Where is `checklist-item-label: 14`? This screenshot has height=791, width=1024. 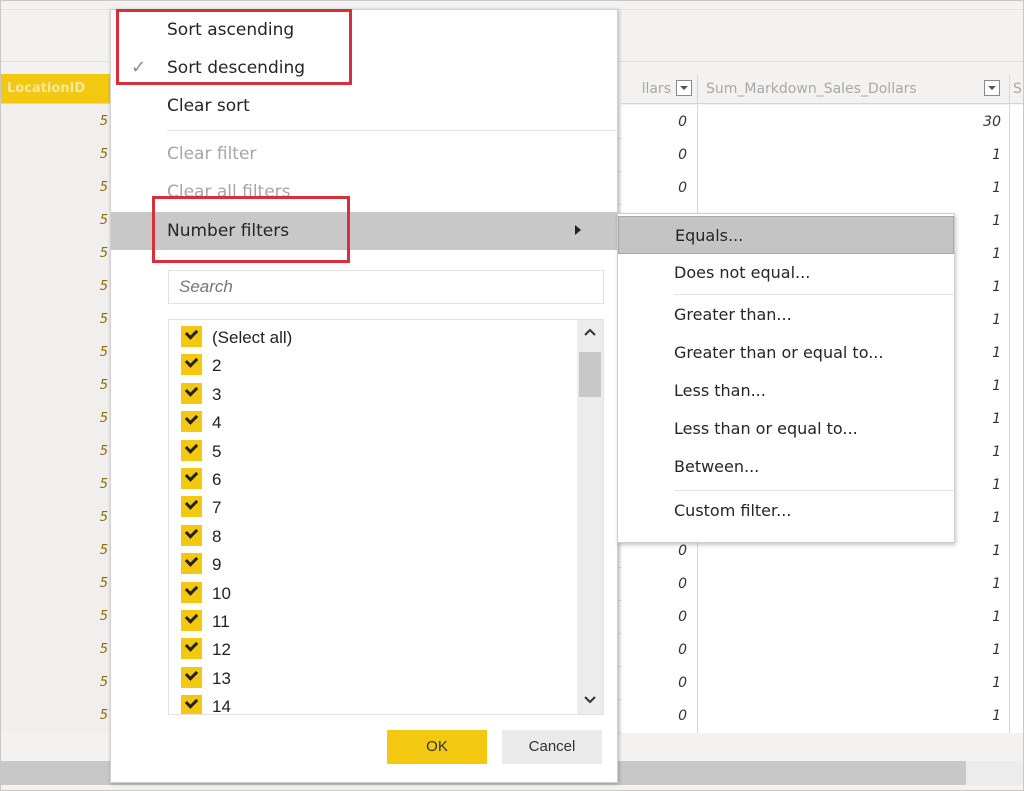
checklist-item-label: 14 is located at coordinates (221, 706).